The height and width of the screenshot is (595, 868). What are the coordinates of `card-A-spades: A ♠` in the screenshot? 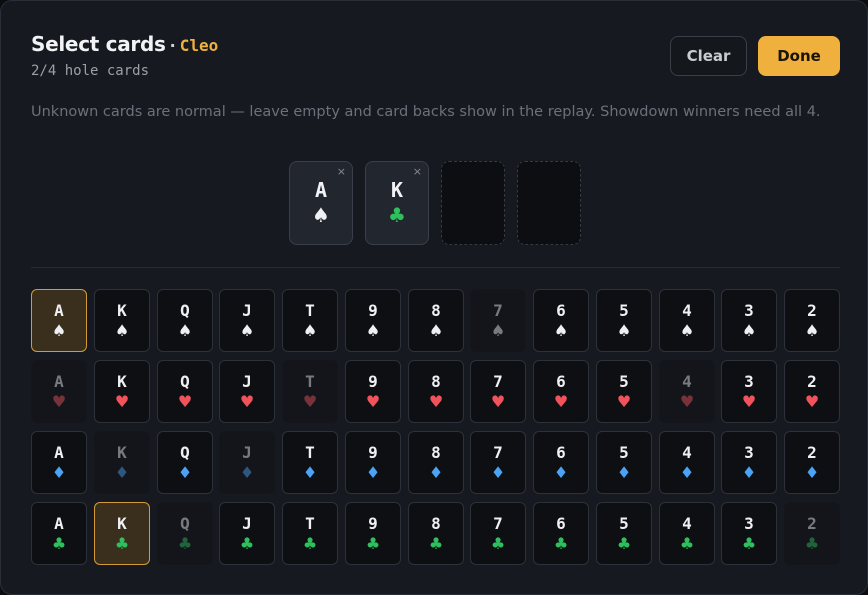 It's located at (59, 320).